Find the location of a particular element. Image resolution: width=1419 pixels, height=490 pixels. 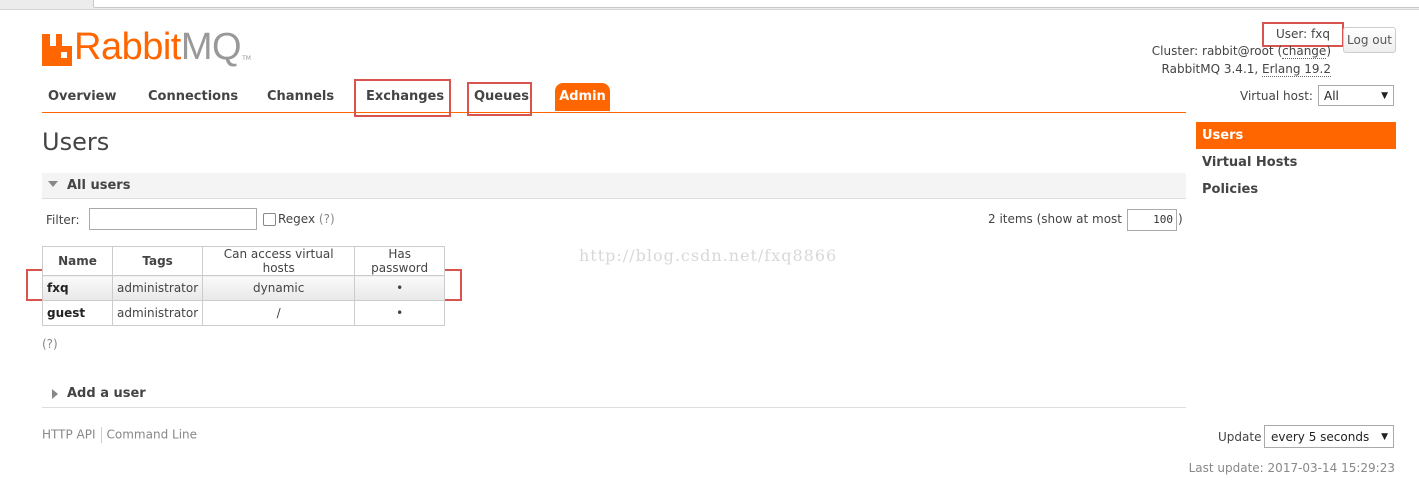

footer-links: HTTP API Command Line is located at coordinates (119, 435).